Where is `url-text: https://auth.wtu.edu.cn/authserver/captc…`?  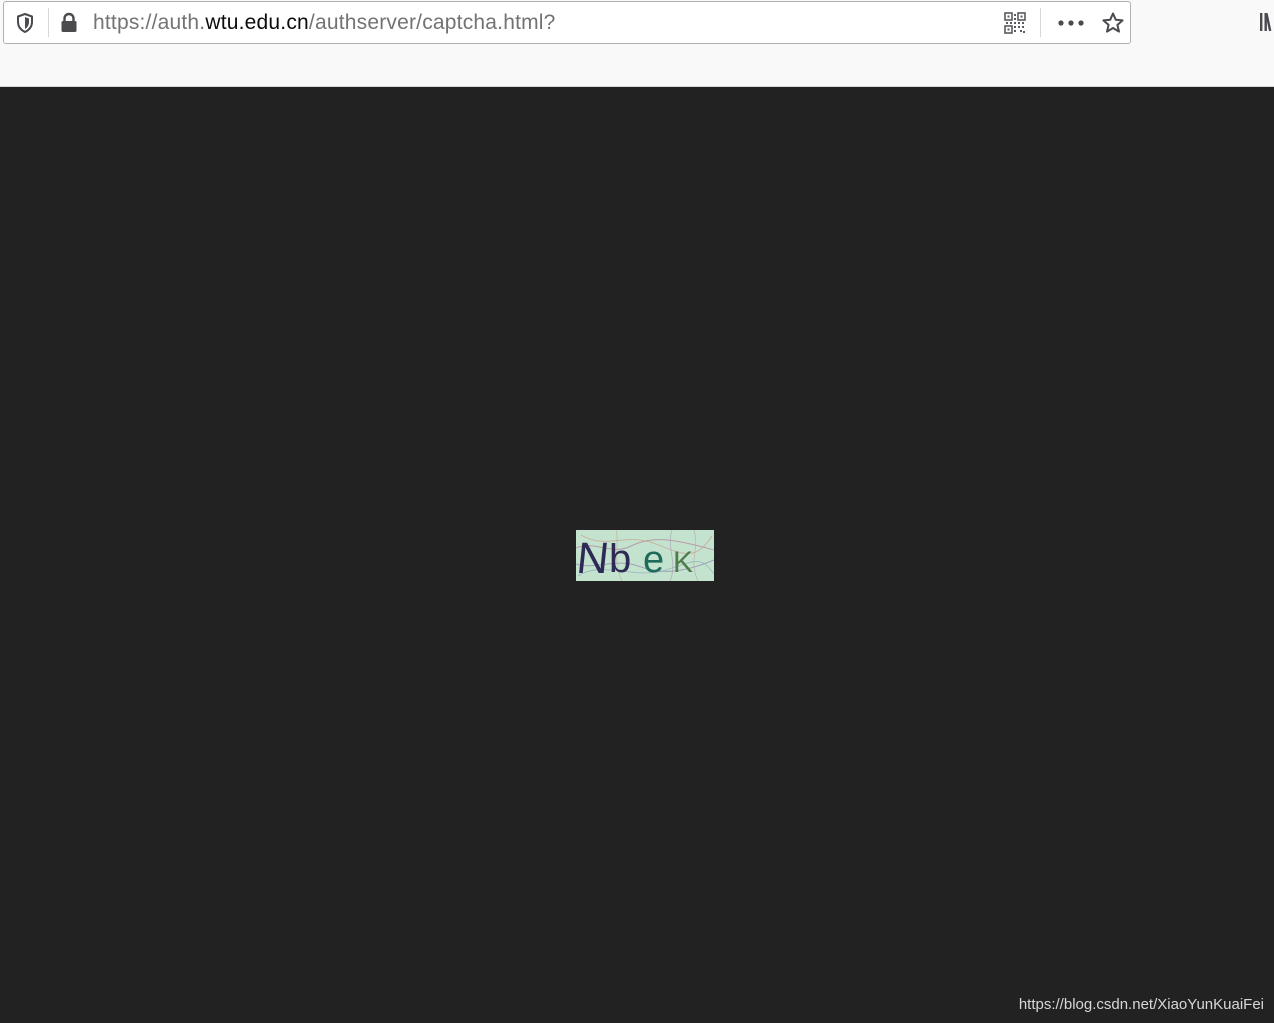 url-text: https://auth.wtu.edu.cn/authserver/captc… is located at coordinates (324, 22).